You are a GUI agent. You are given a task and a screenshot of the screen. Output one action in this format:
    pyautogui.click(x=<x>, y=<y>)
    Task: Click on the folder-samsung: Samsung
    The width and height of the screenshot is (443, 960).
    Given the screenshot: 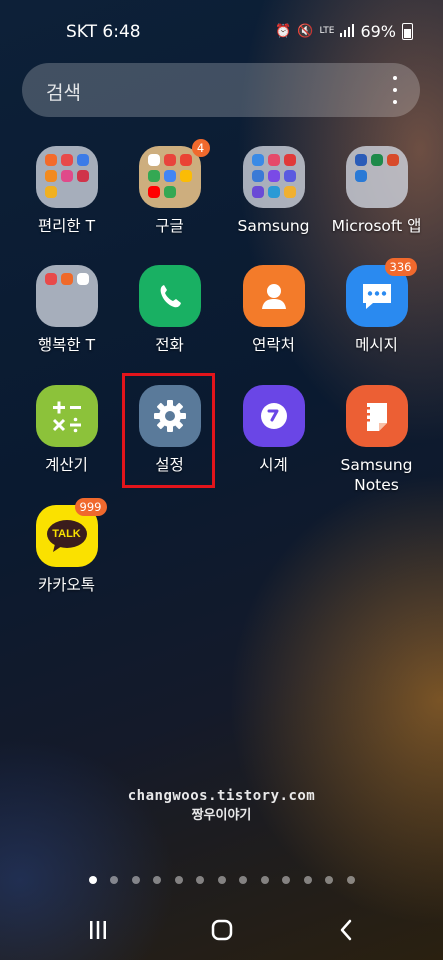 What is the action you would take?
    pyautogui.click(x=273, y=191)
    